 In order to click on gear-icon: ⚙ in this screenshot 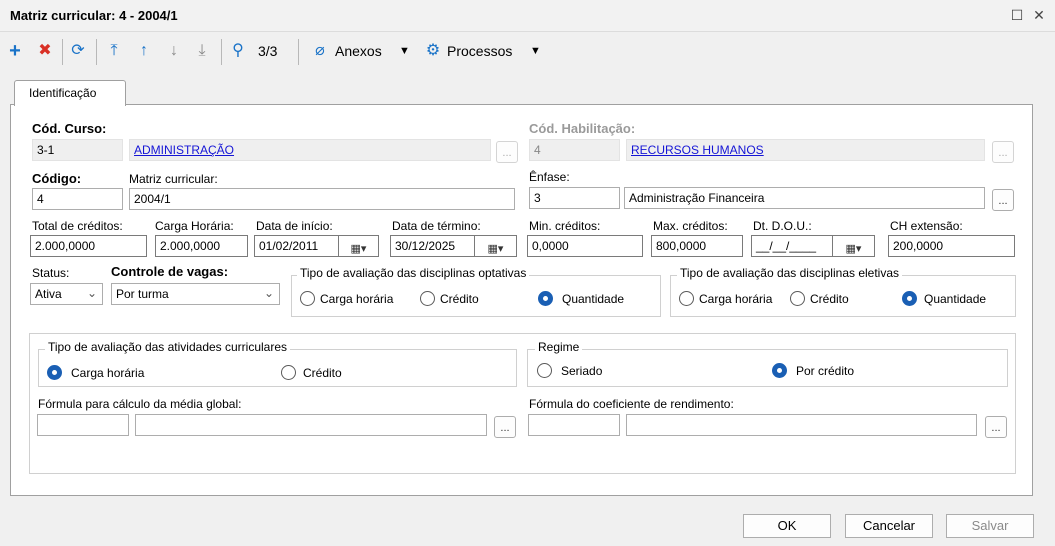, I will do `click(433, 51)`.